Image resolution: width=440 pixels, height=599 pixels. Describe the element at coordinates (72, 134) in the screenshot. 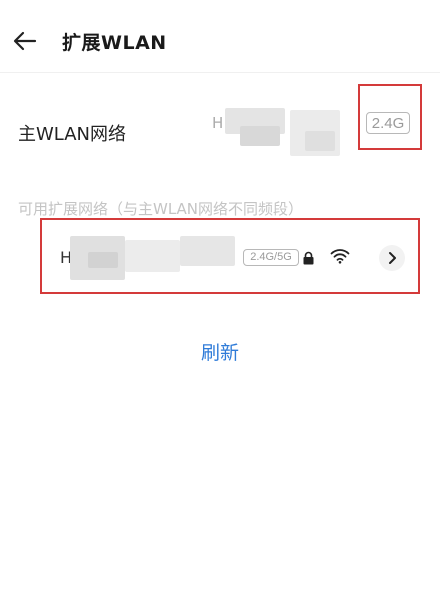

I see `main-network-label: 主WLAN网络` at that location.